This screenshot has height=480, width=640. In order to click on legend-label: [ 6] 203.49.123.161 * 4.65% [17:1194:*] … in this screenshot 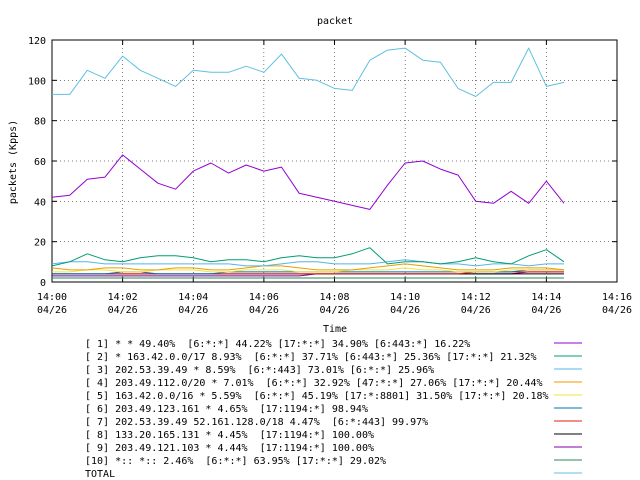, I will do `click(226, 409)`.